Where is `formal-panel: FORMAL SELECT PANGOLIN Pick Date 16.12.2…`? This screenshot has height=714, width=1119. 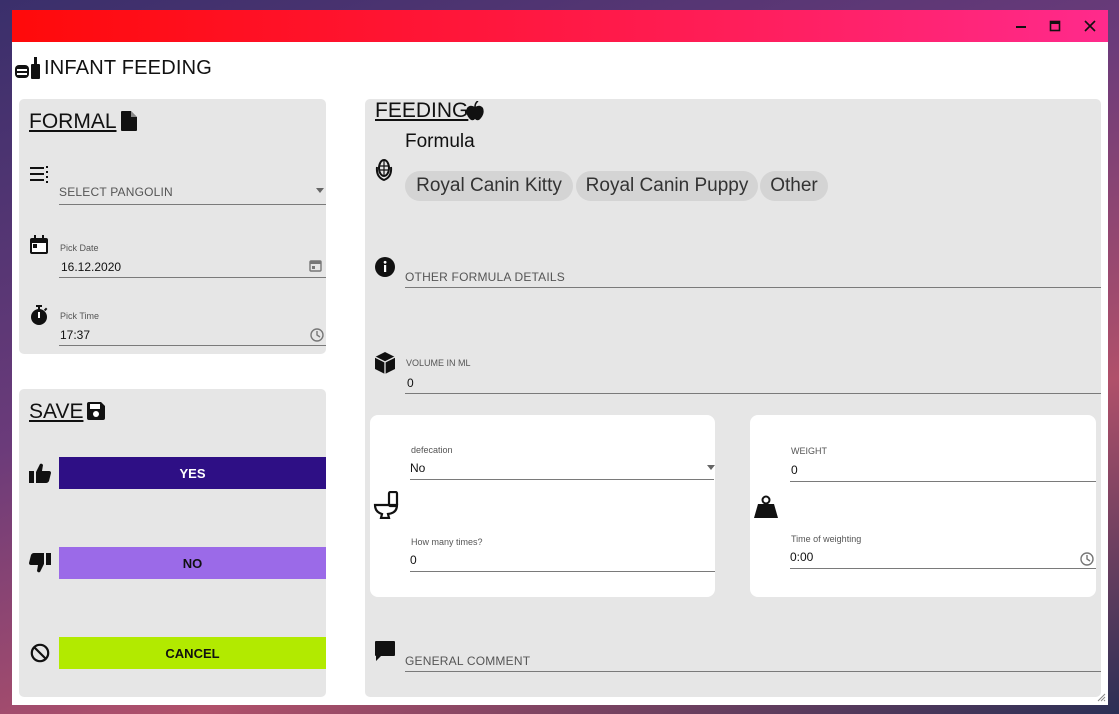 formal-panel: FORMAL SELECT PANGOLIN Pick Date 16.12.2… is located at coordinates (172, 226).